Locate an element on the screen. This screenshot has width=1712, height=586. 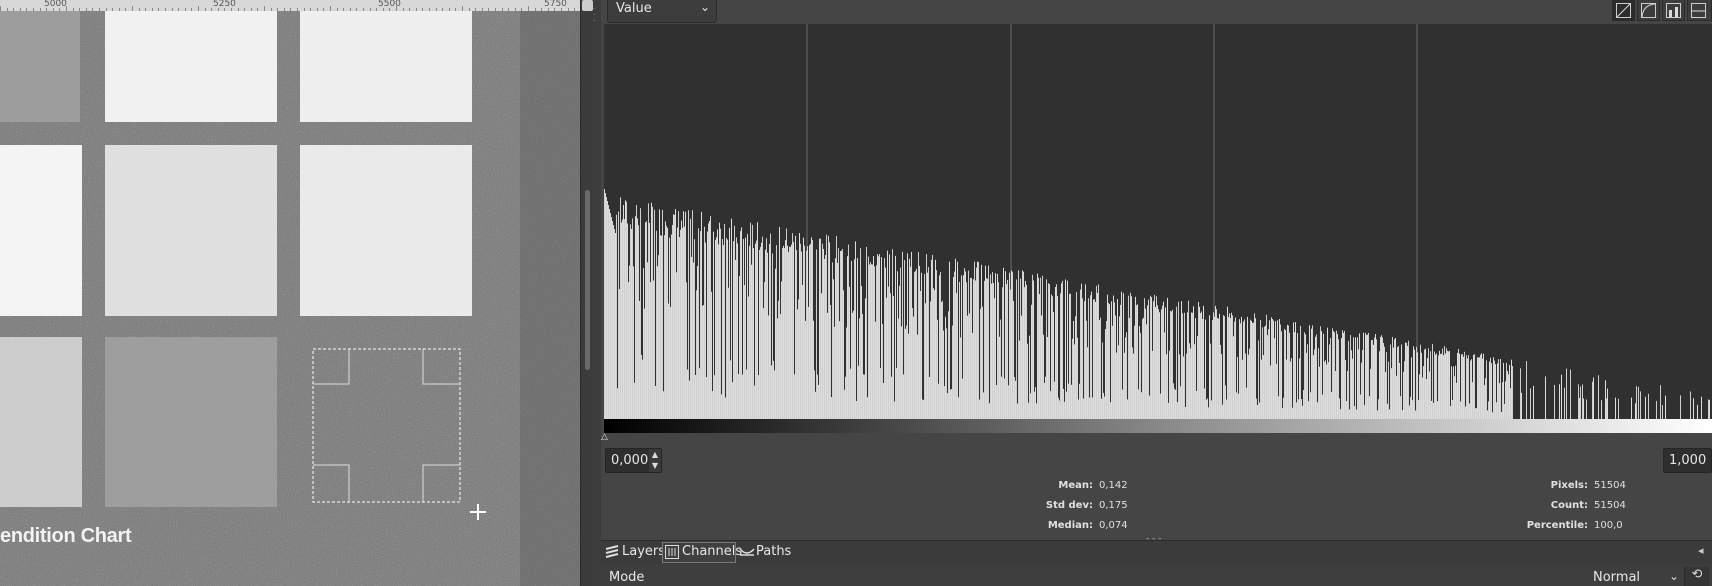
spinner-arrows: ▲ ▼ is located at coordinates (655, 460).